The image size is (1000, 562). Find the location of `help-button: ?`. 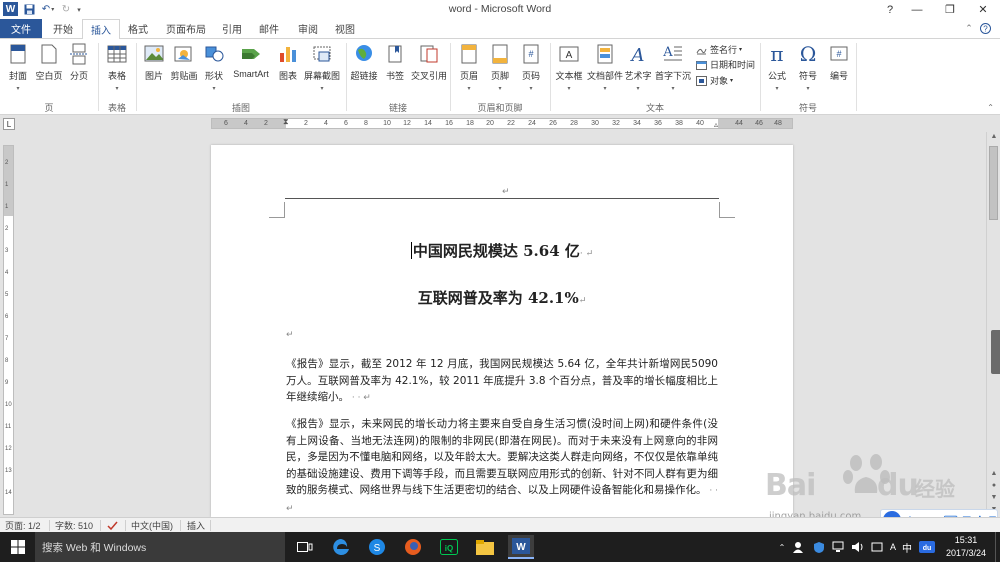

help-button: ? is located at coordinates (890, 9).